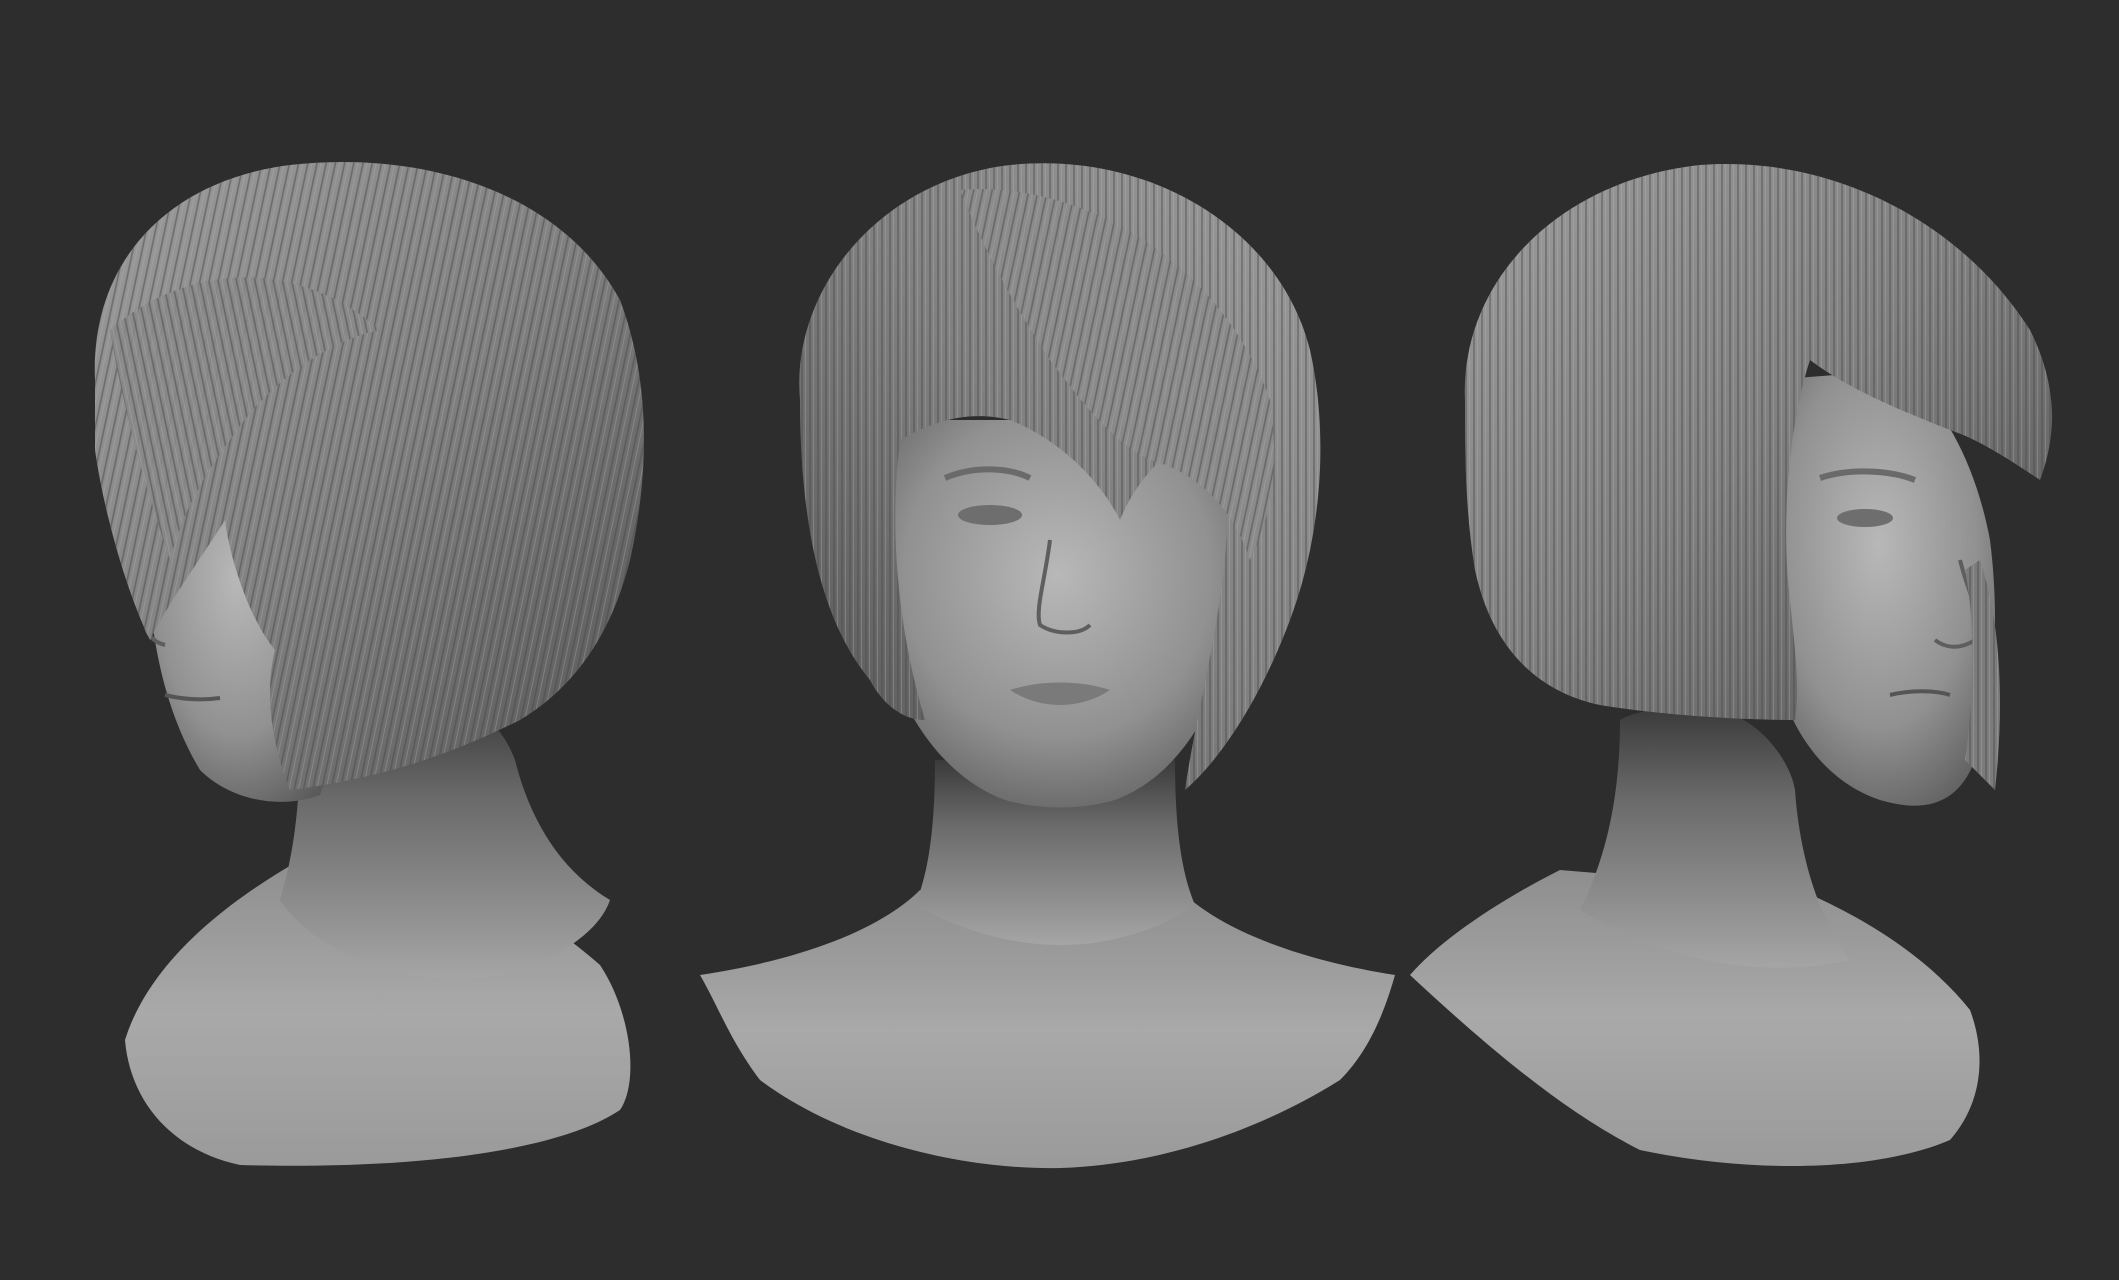  I want to click on right-bust-eye, so click(1865, 518).